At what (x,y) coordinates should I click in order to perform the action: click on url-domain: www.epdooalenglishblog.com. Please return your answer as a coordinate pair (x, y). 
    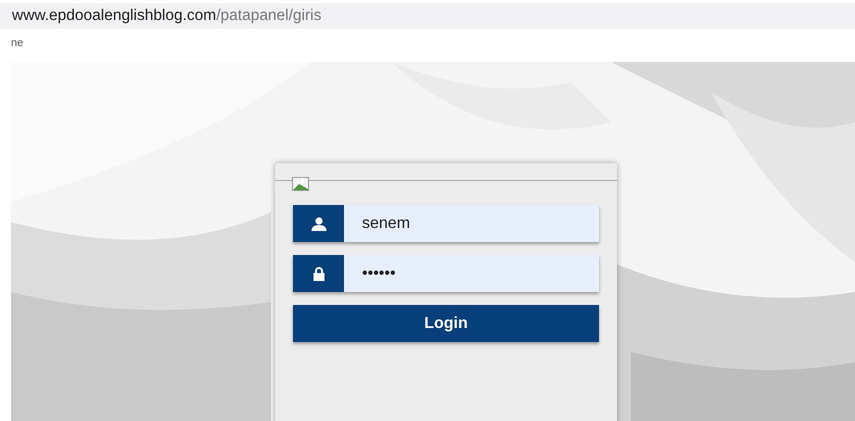
    Looking at the image, I should click on (114, 15).